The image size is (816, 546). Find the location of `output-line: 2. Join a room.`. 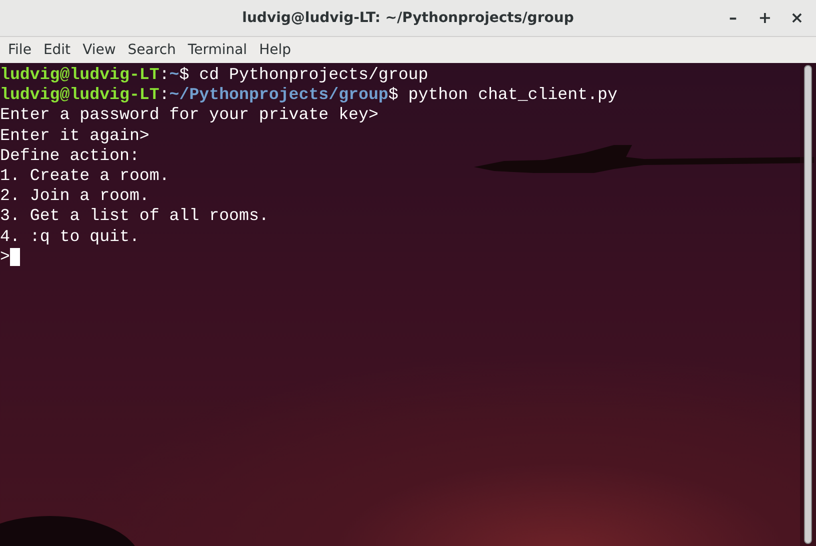

output-line: 2. Join a room. is located at coordinates (75, 196).